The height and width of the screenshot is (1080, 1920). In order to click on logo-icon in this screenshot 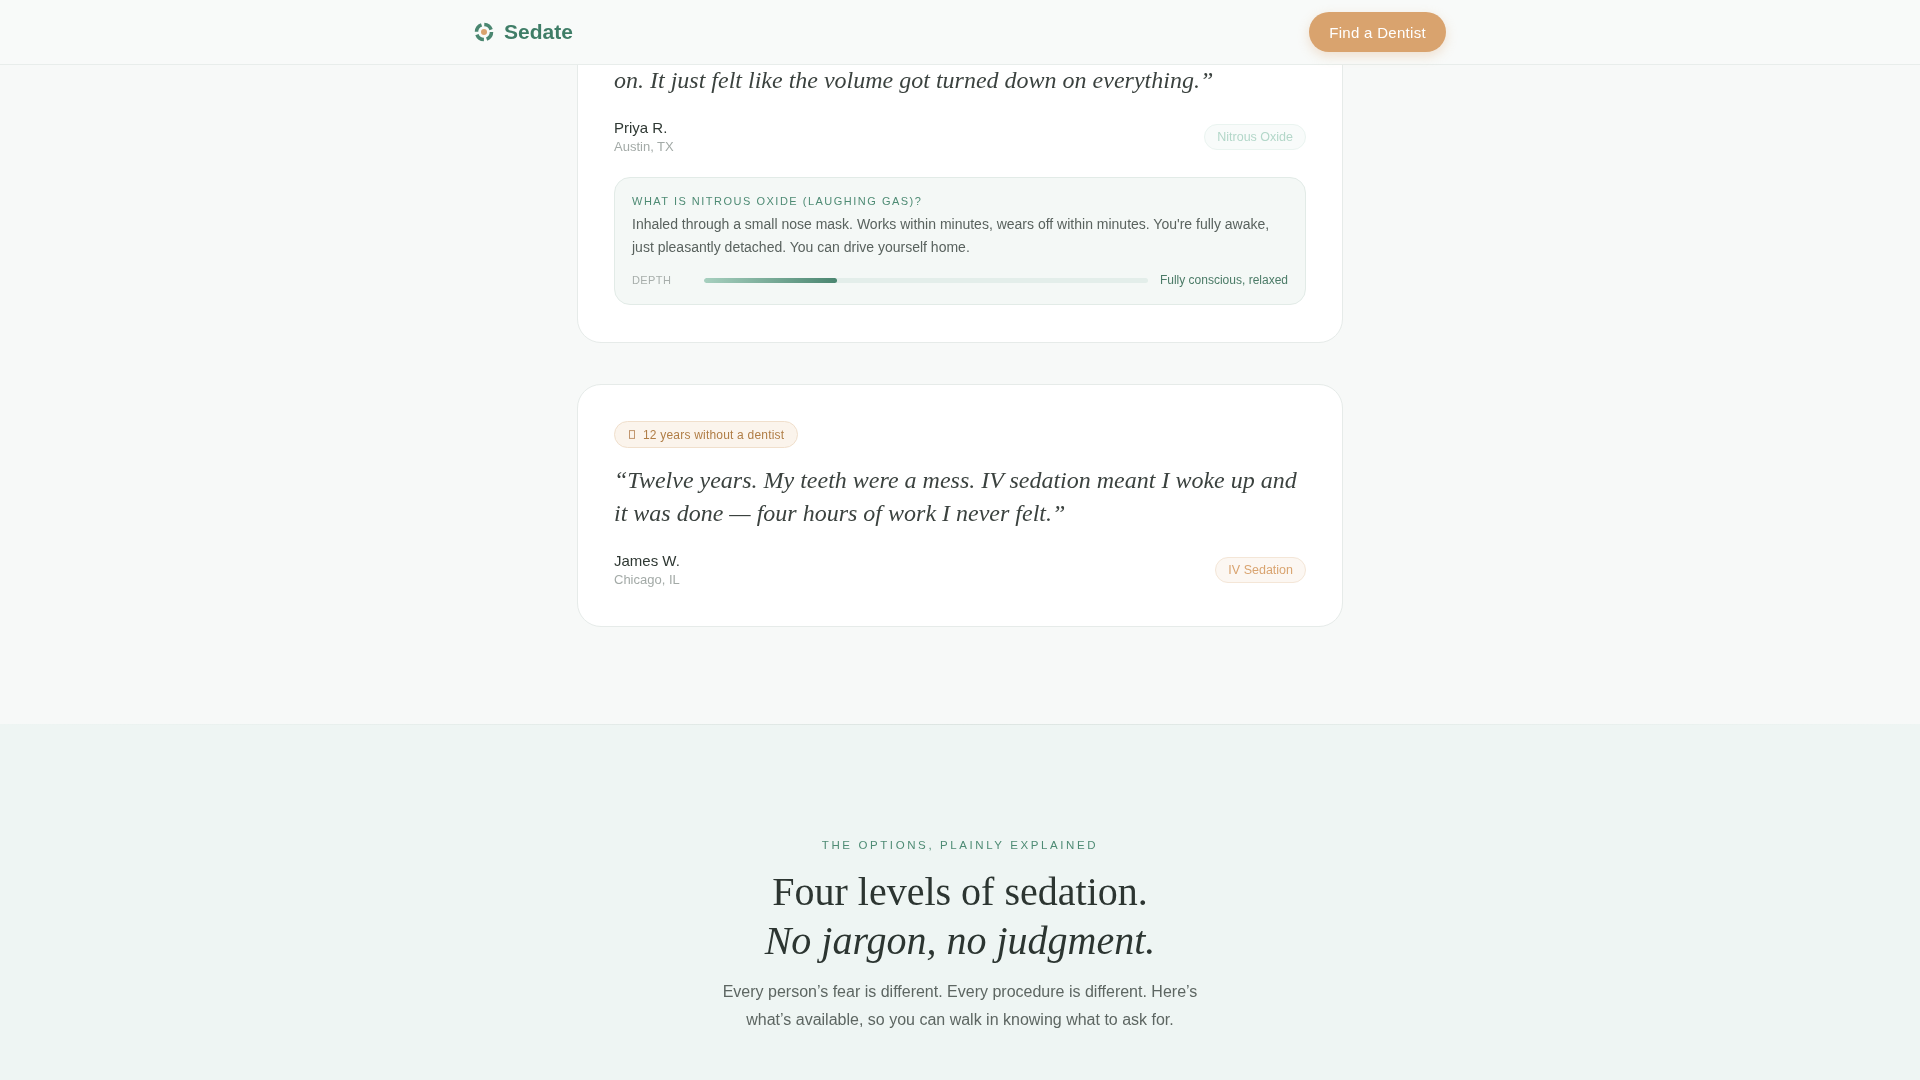, I will do `click(484, 32)`.